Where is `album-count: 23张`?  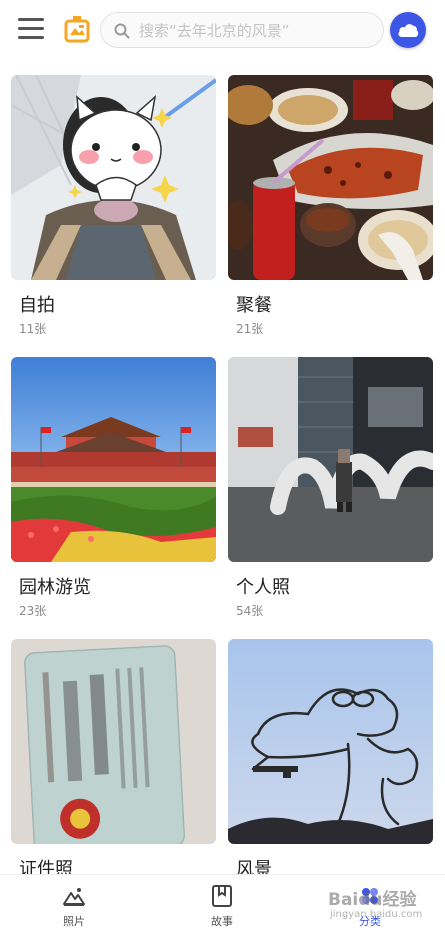
album-count: 23张 is located at coordinates (33, 611).